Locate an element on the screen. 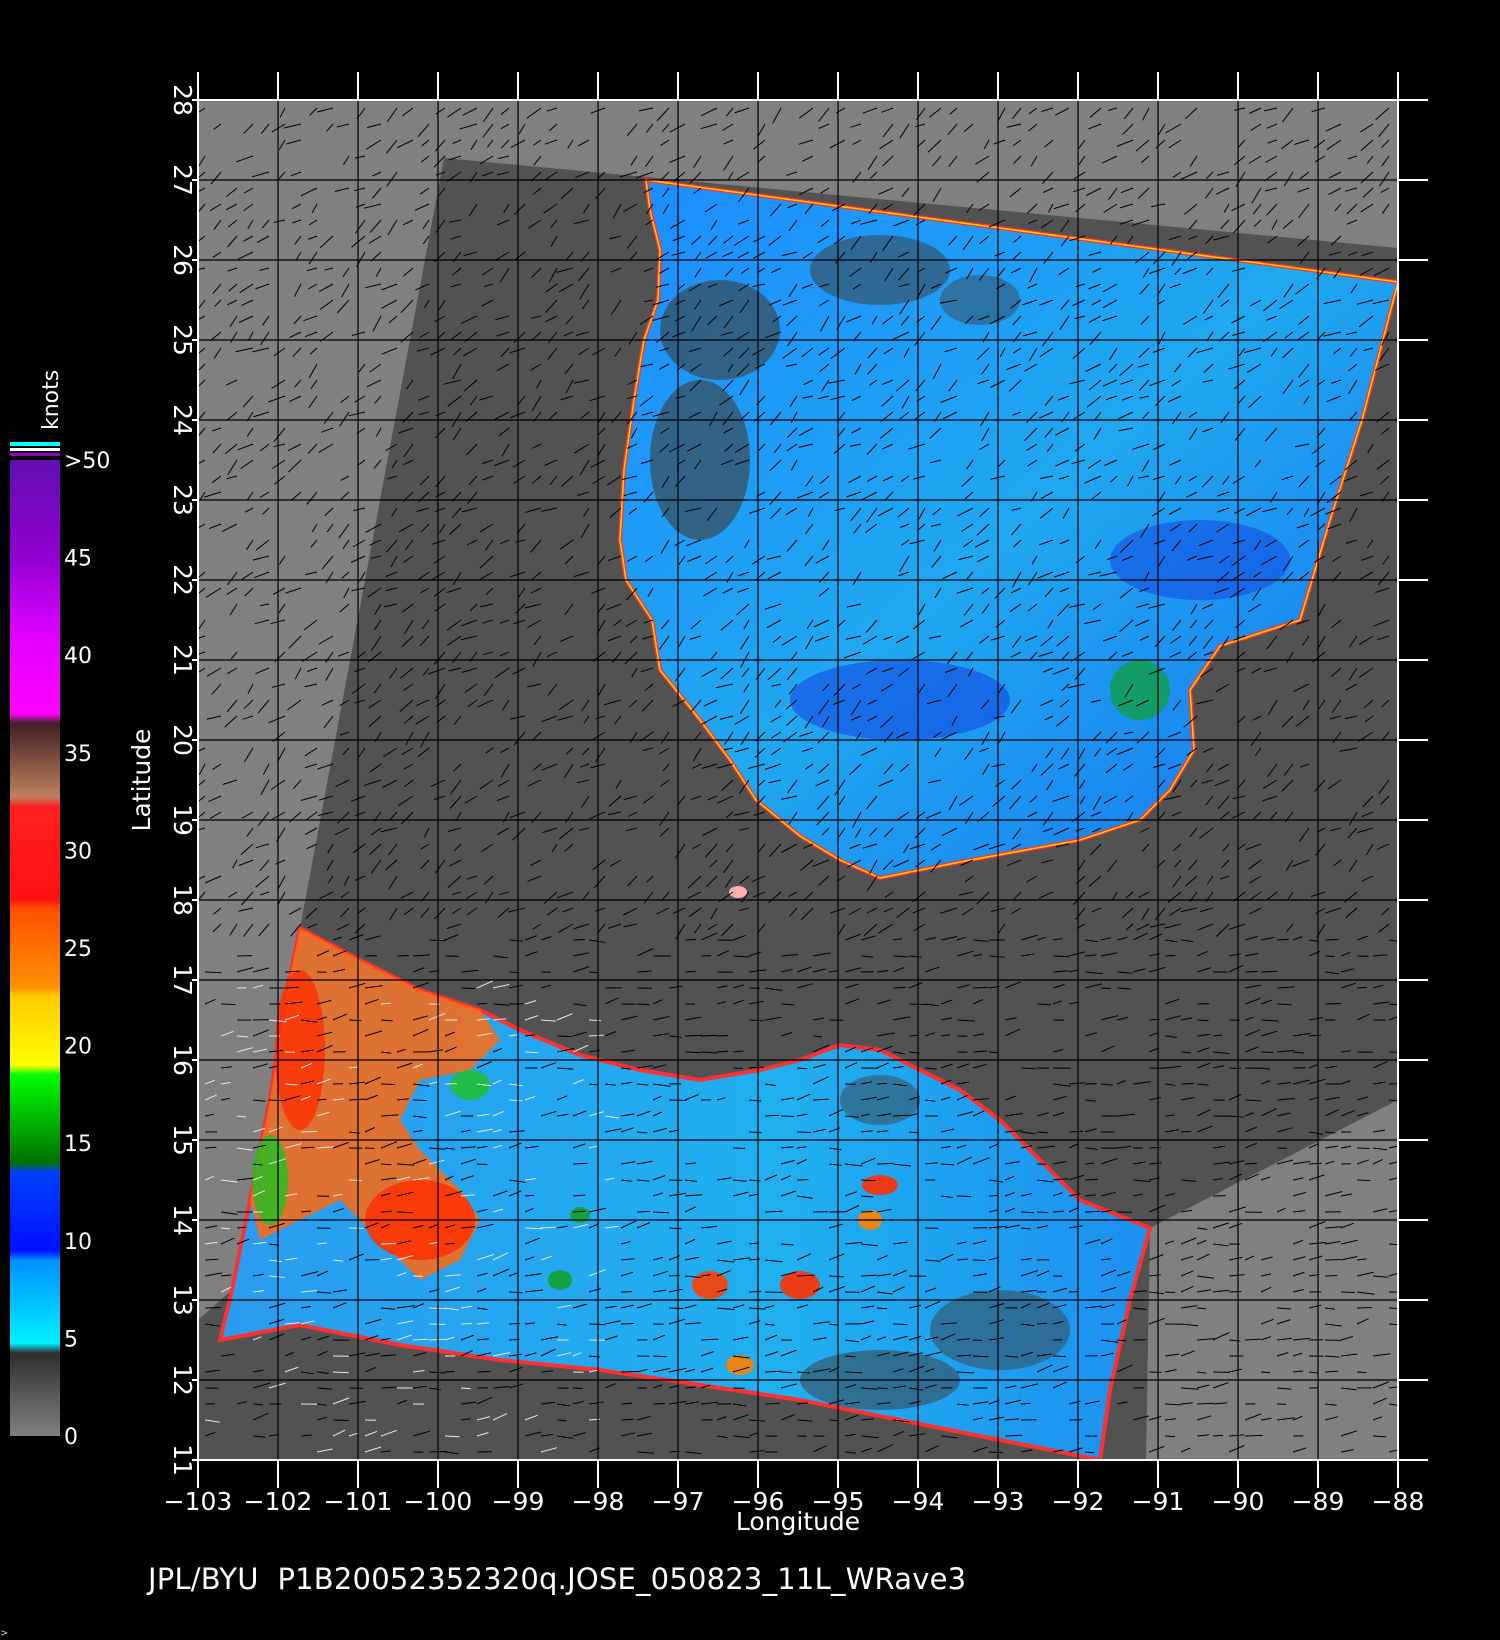 This screenshot has width=1500, height=1640. lon-tick-label: −99 is located at coordinates (518, 1501).